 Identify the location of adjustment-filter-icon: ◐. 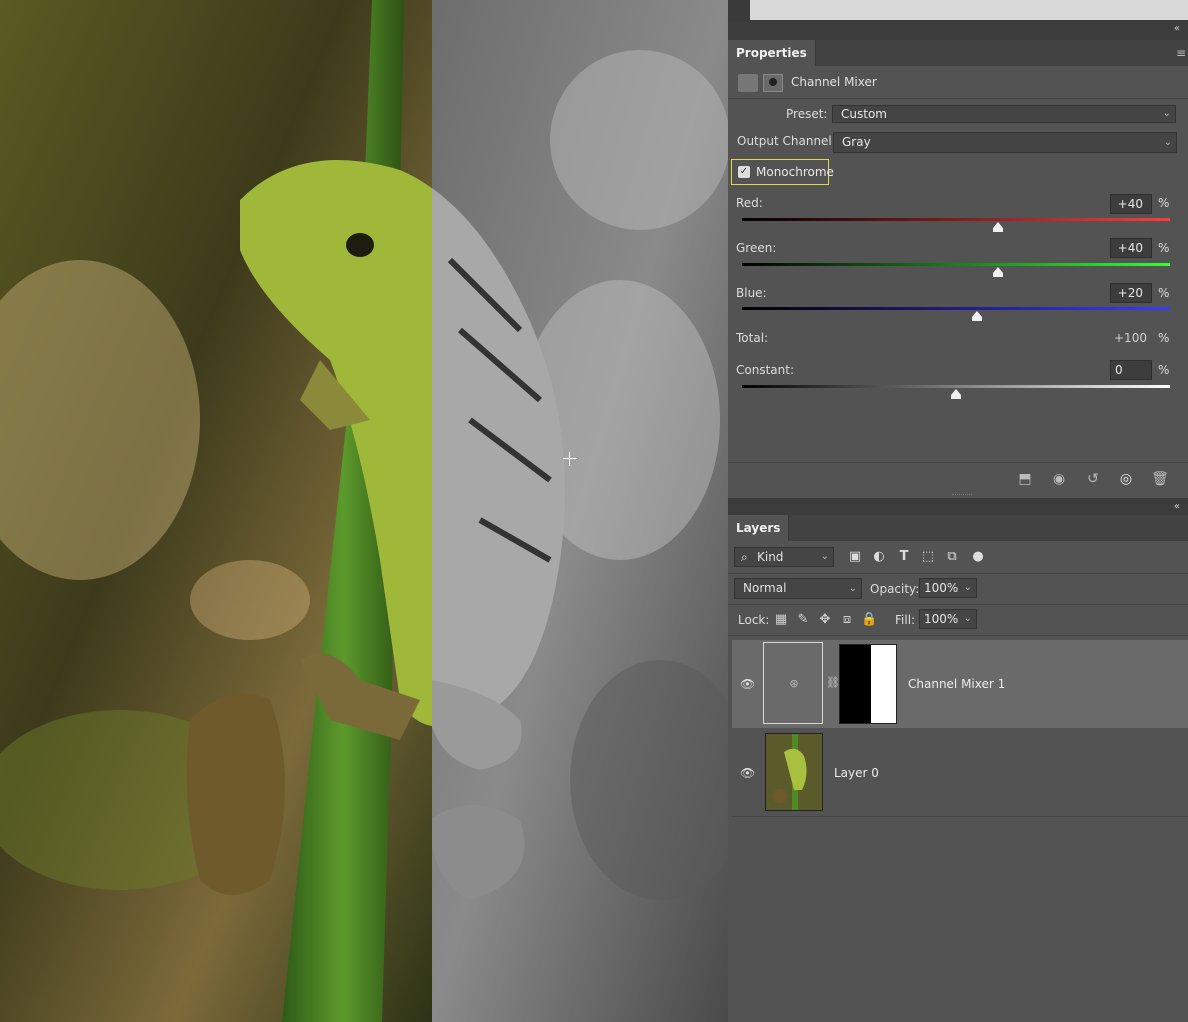
(879, 557).